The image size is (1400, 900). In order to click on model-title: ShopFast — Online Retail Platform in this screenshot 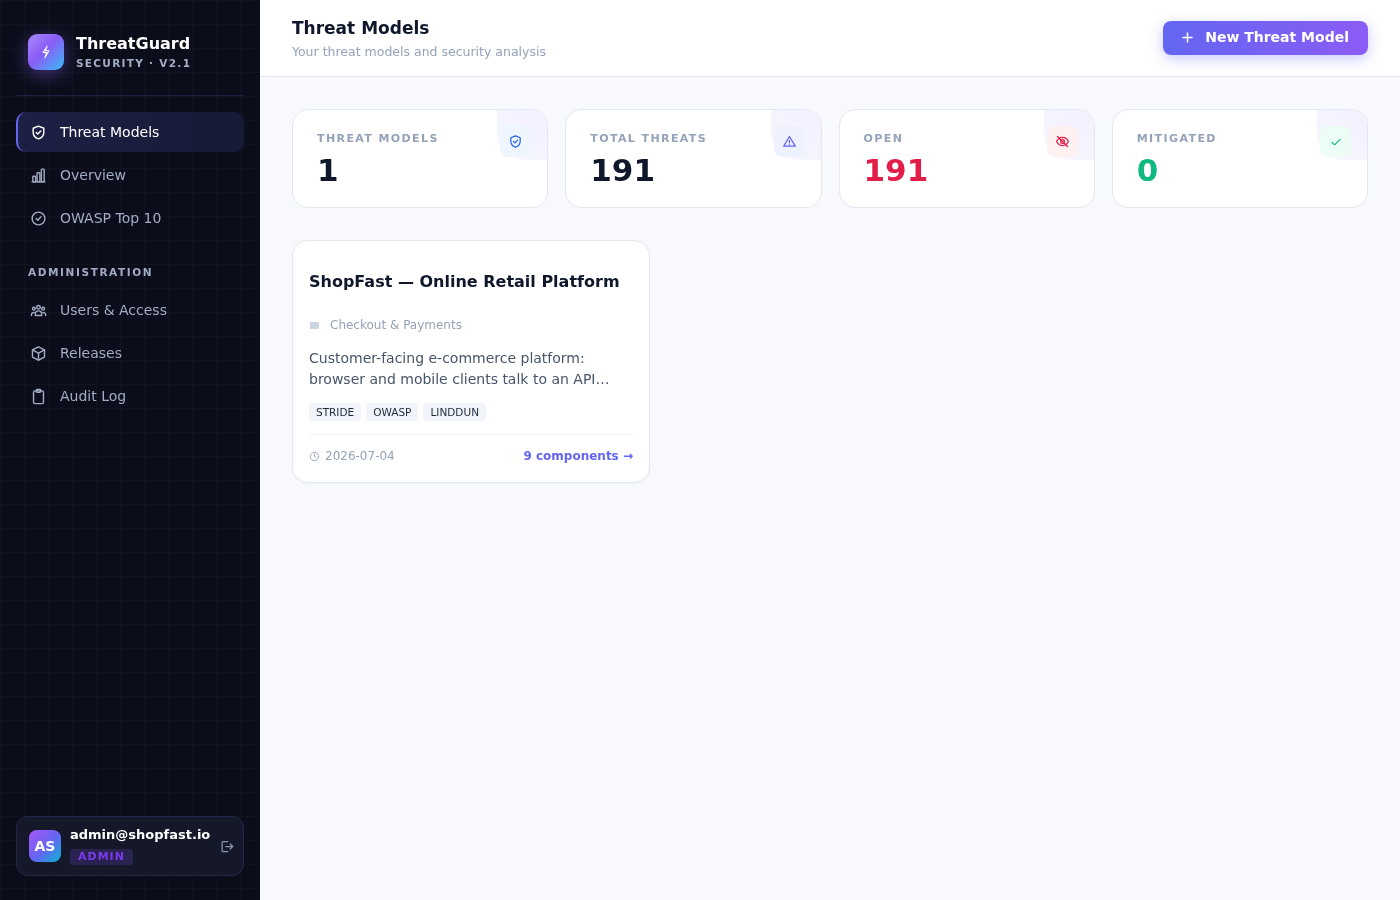, I will do `click(465, 282)`.